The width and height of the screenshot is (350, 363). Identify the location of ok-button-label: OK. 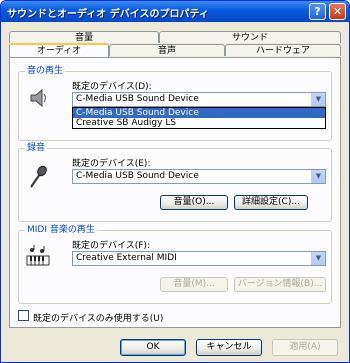
(153, 347).